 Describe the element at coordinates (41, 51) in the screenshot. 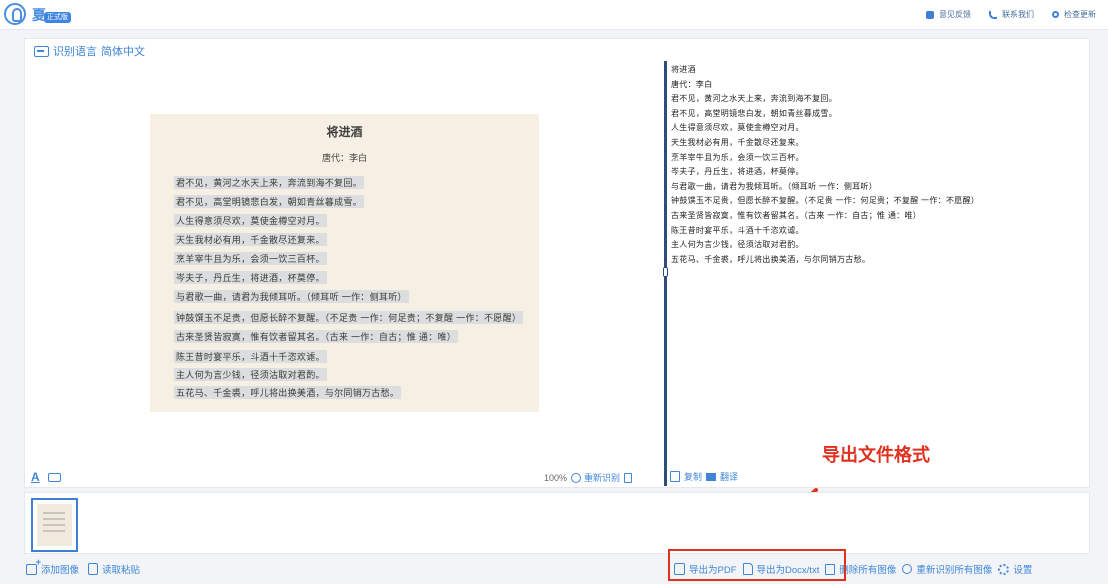

I see `language-icon` at that location.